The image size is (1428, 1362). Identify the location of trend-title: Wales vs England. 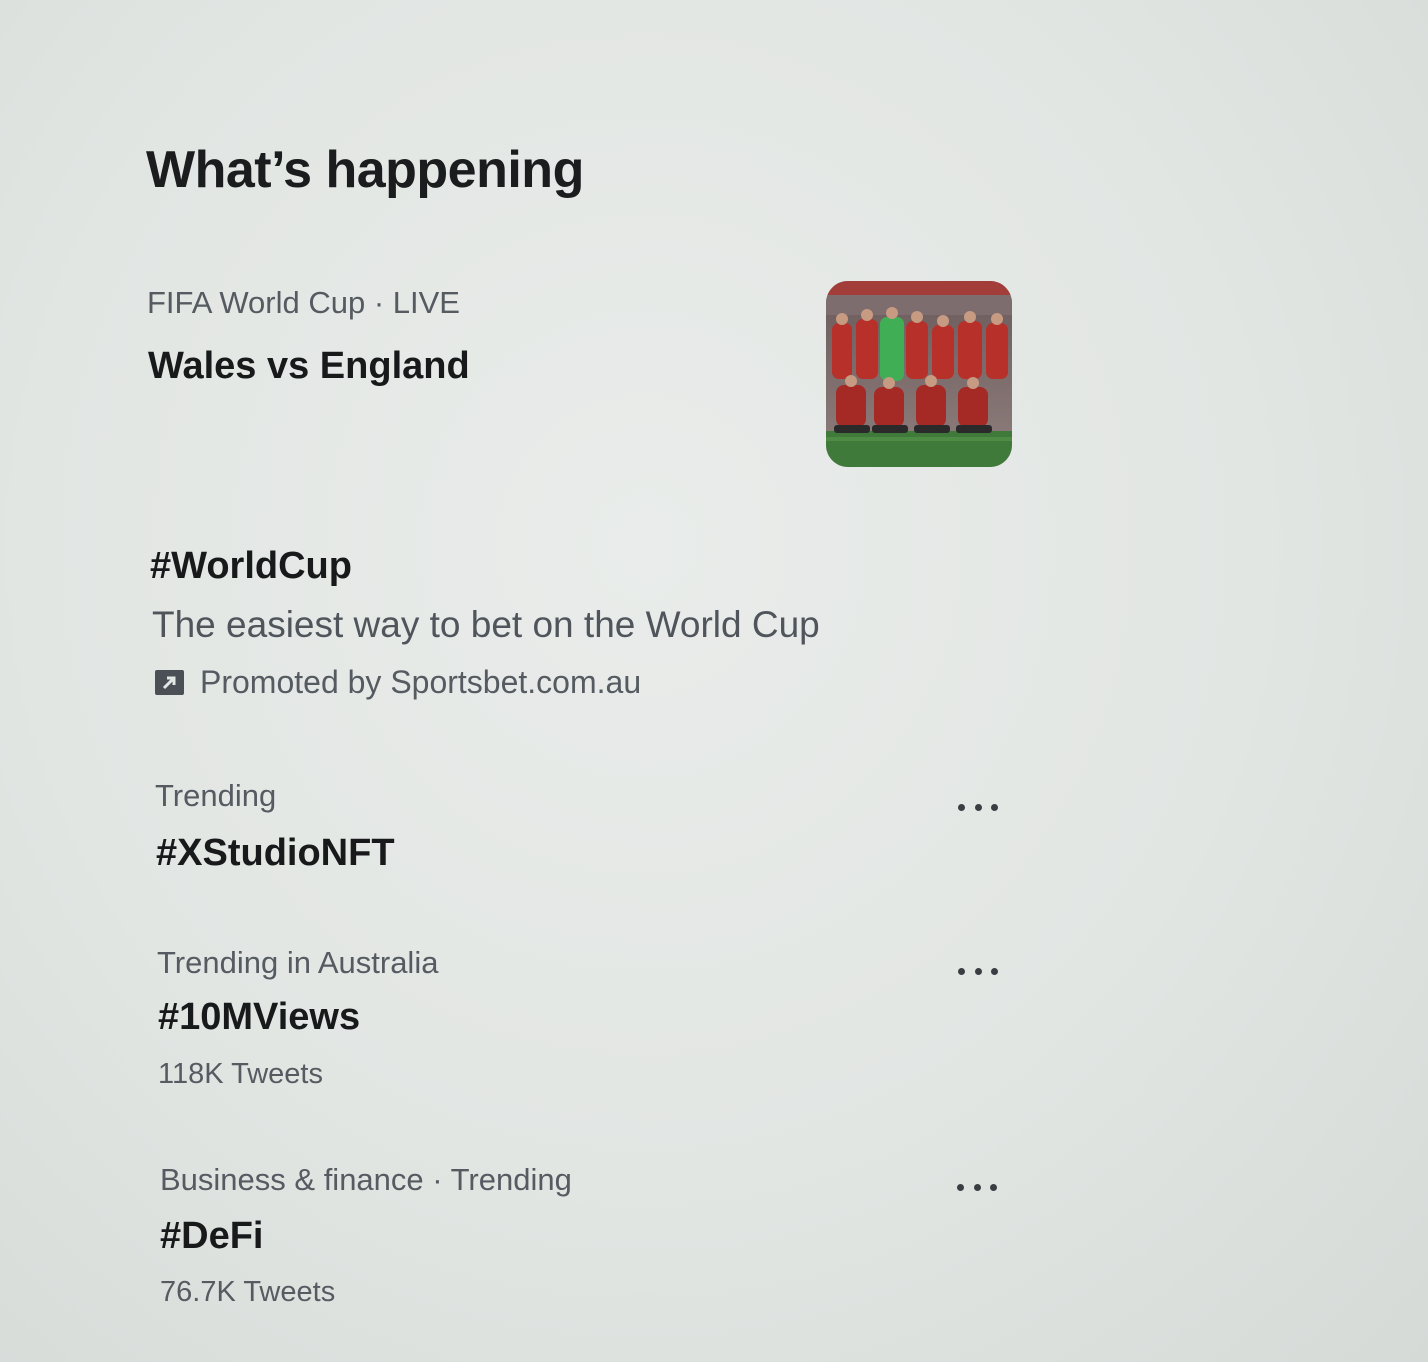
(309, 366).